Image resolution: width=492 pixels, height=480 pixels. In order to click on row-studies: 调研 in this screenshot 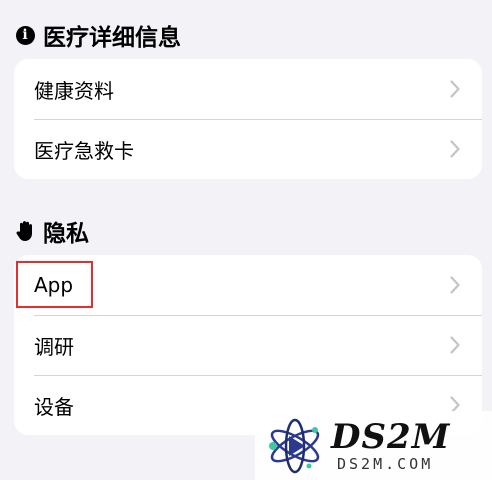, I will do `click(248, 345)`.